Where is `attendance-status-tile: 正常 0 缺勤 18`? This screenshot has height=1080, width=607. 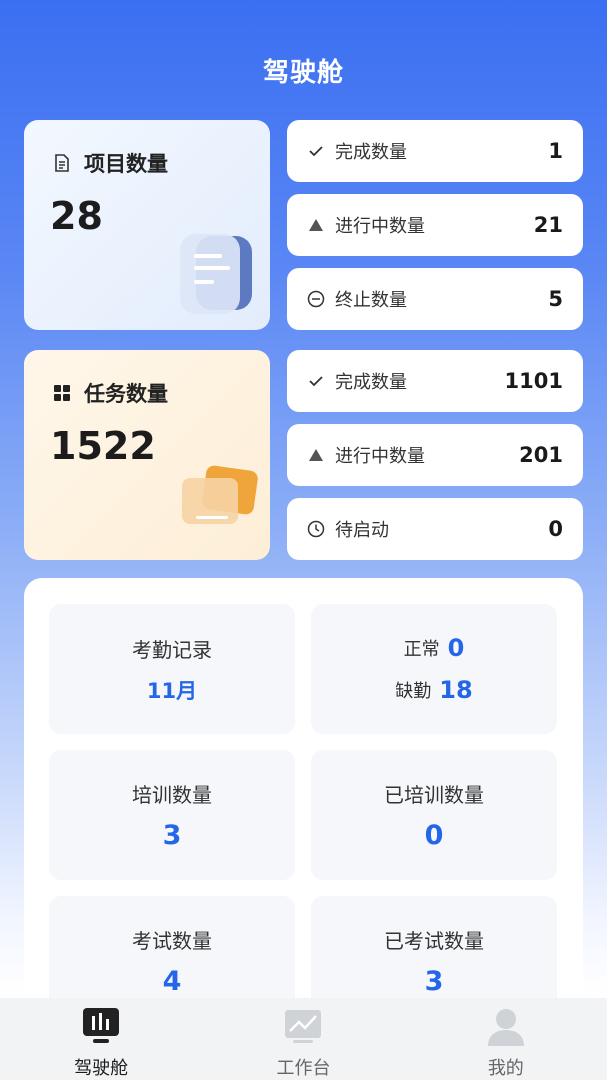
attendance-status-tile: 正常 0 缺勤 18 is located at coordinates (434, 669).